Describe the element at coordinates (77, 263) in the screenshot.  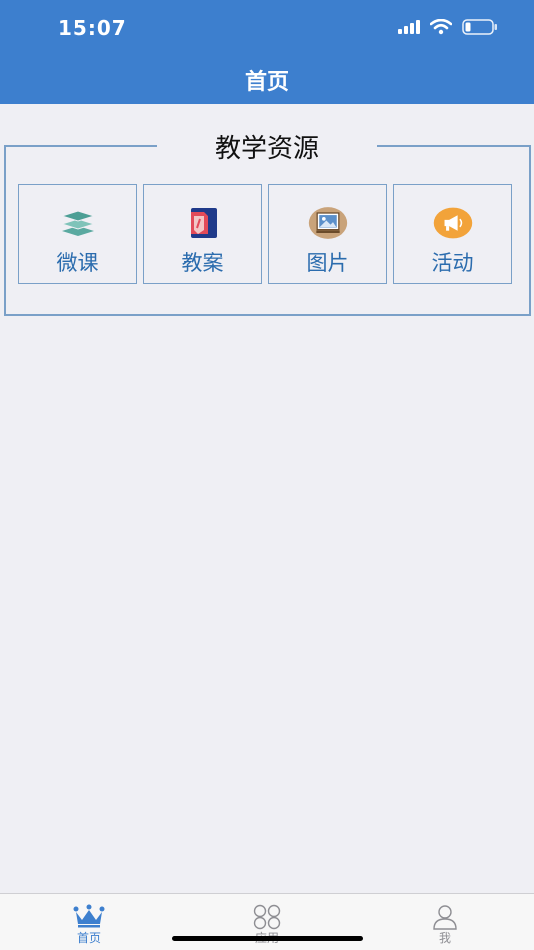
I see `tile-label: 微课` at that location.